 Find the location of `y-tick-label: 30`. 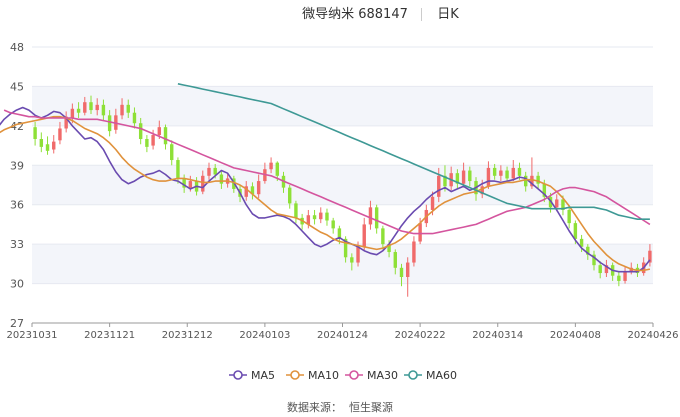

y-tick-label: 30 is located at coordinates (17, 284).